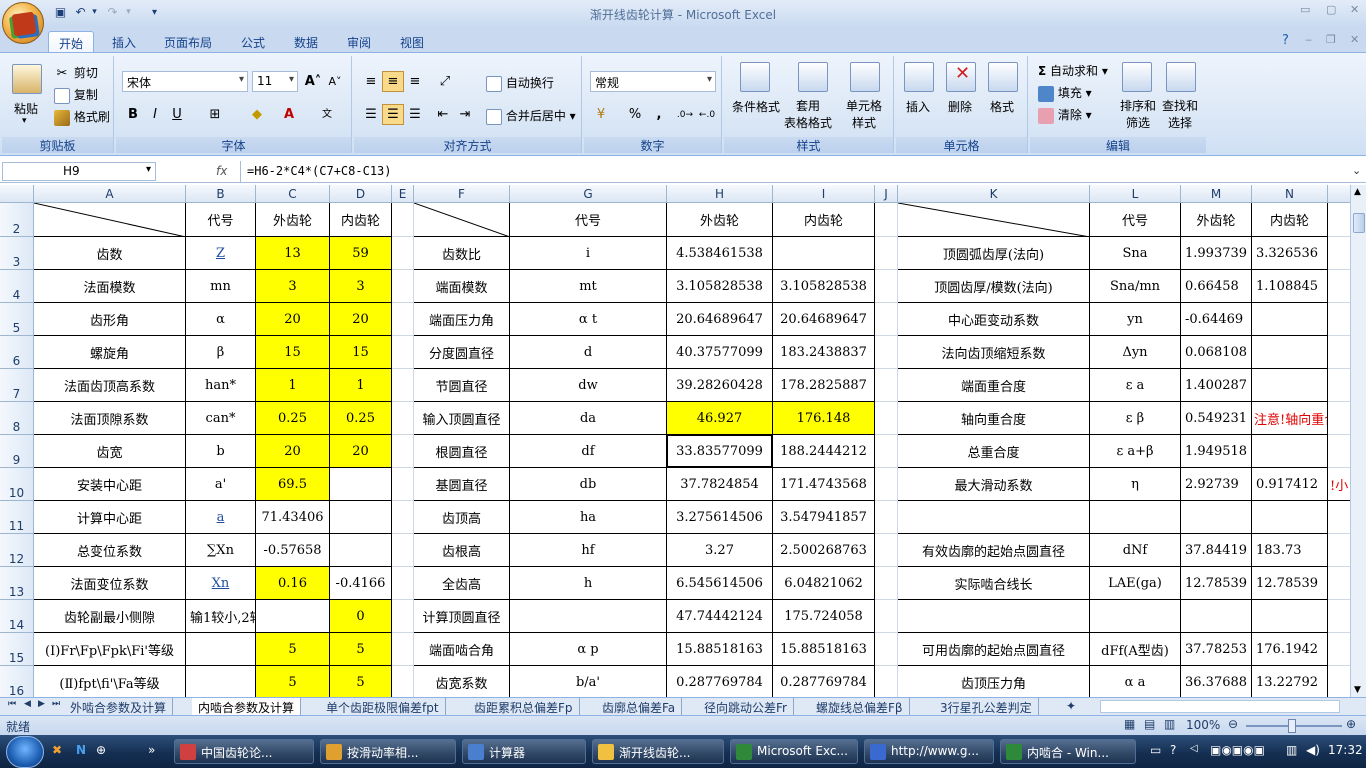  I want to click on cell: 0.25, so click(293, 418).